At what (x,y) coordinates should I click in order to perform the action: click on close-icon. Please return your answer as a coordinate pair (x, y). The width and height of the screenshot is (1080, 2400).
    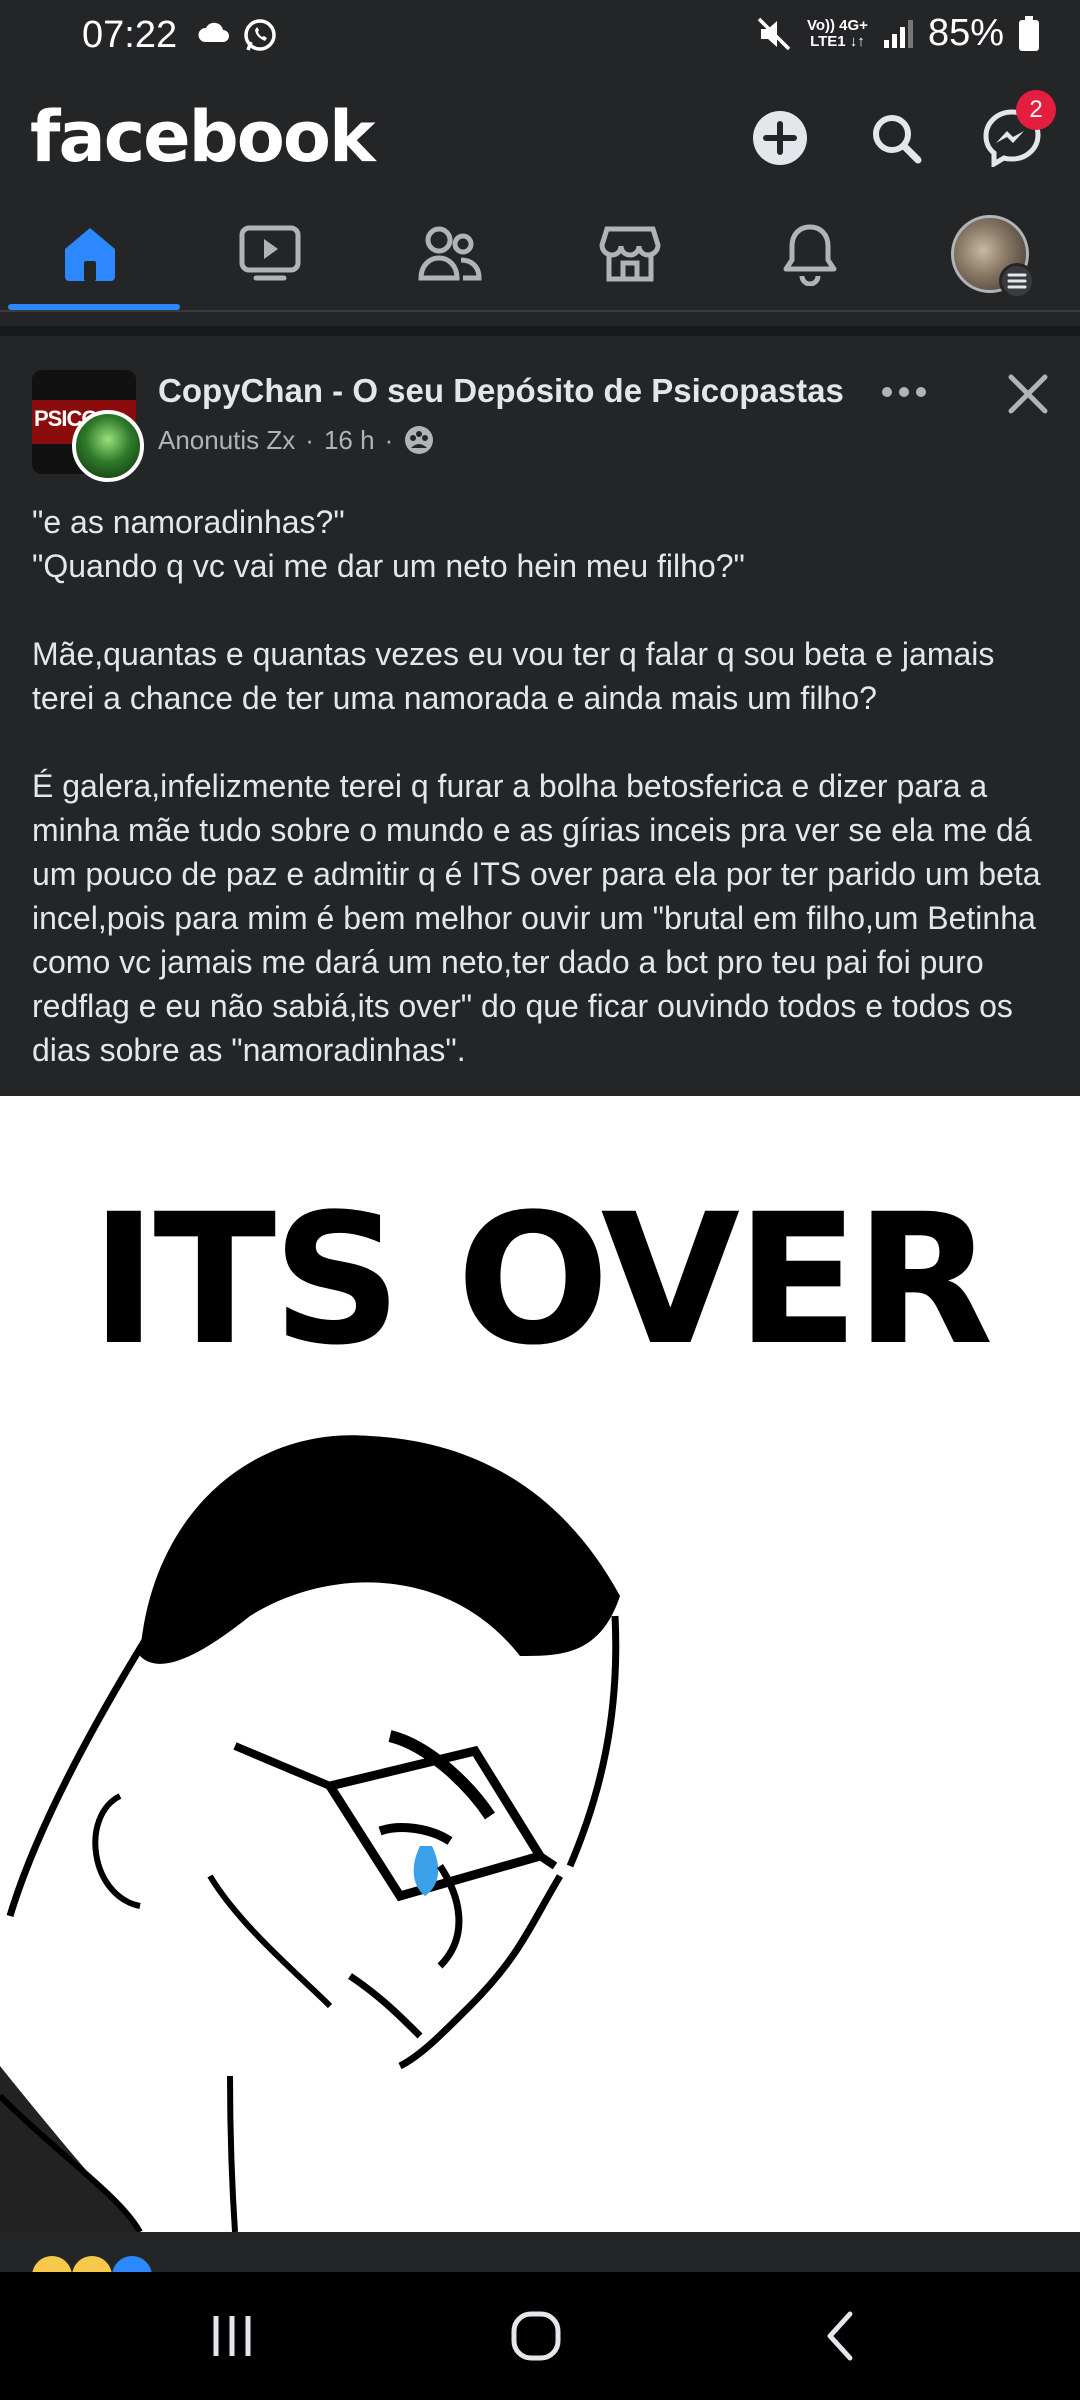
    Looking at the image, I should click on (1028, 394).